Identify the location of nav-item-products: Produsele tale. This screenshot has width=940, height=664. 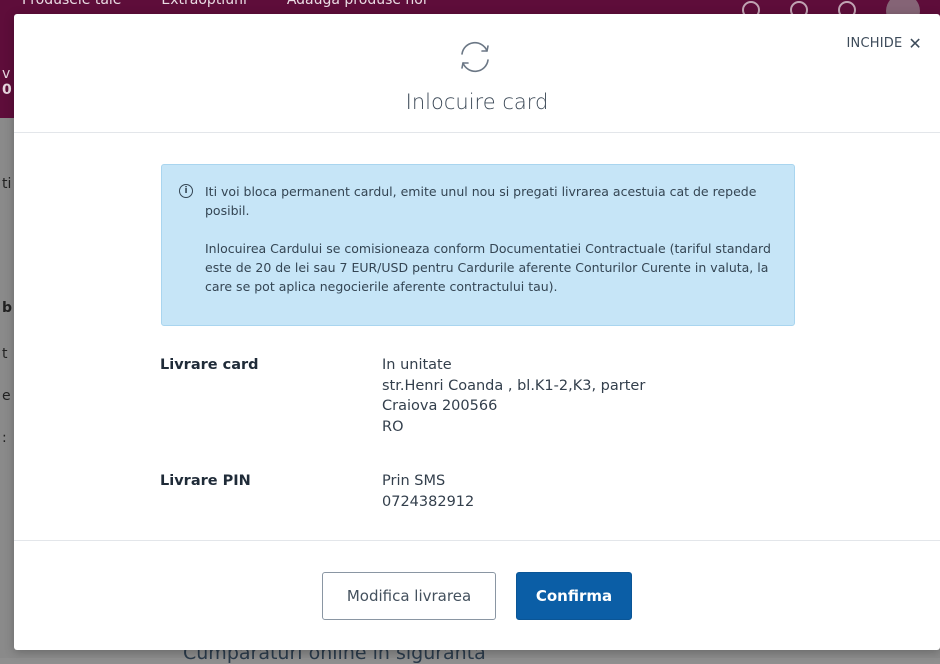
(71, 5).